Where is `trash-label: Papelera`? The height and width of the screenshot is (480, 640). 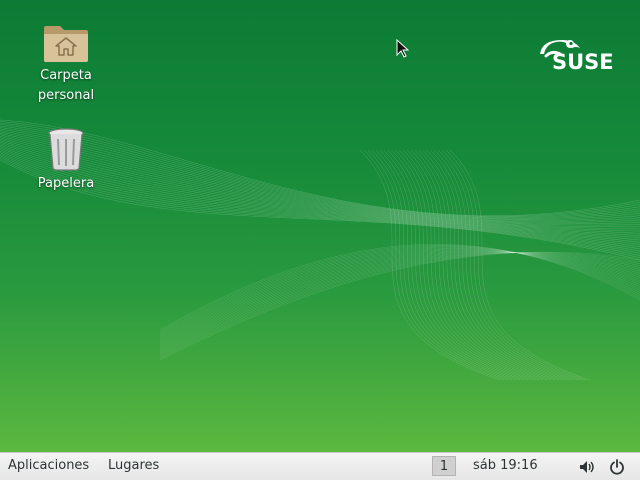
trash-label: Papelera is located at coordinates (66, 183).